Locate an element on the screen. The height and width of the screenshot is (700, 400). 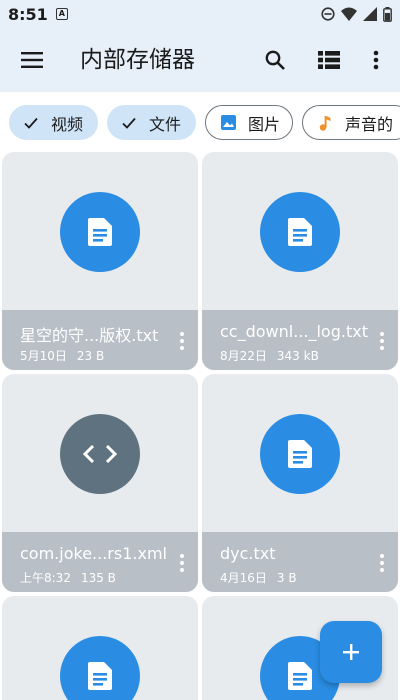
chip-label: 文件 is located at coordinates (165, 124).